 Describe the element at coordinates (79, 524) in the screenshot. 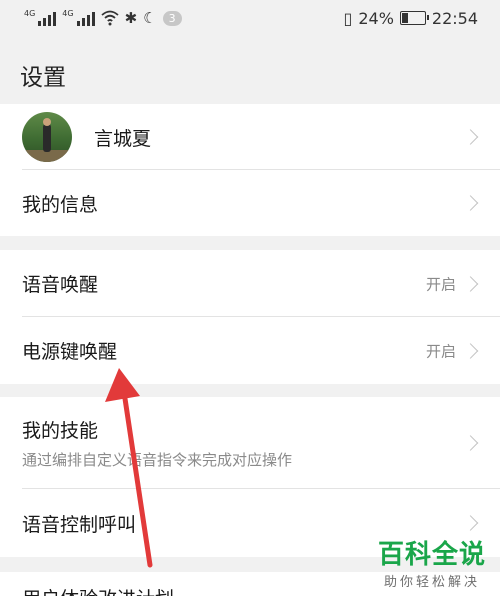

I see `voice-call-label: 语音控制呼叫` at that location.